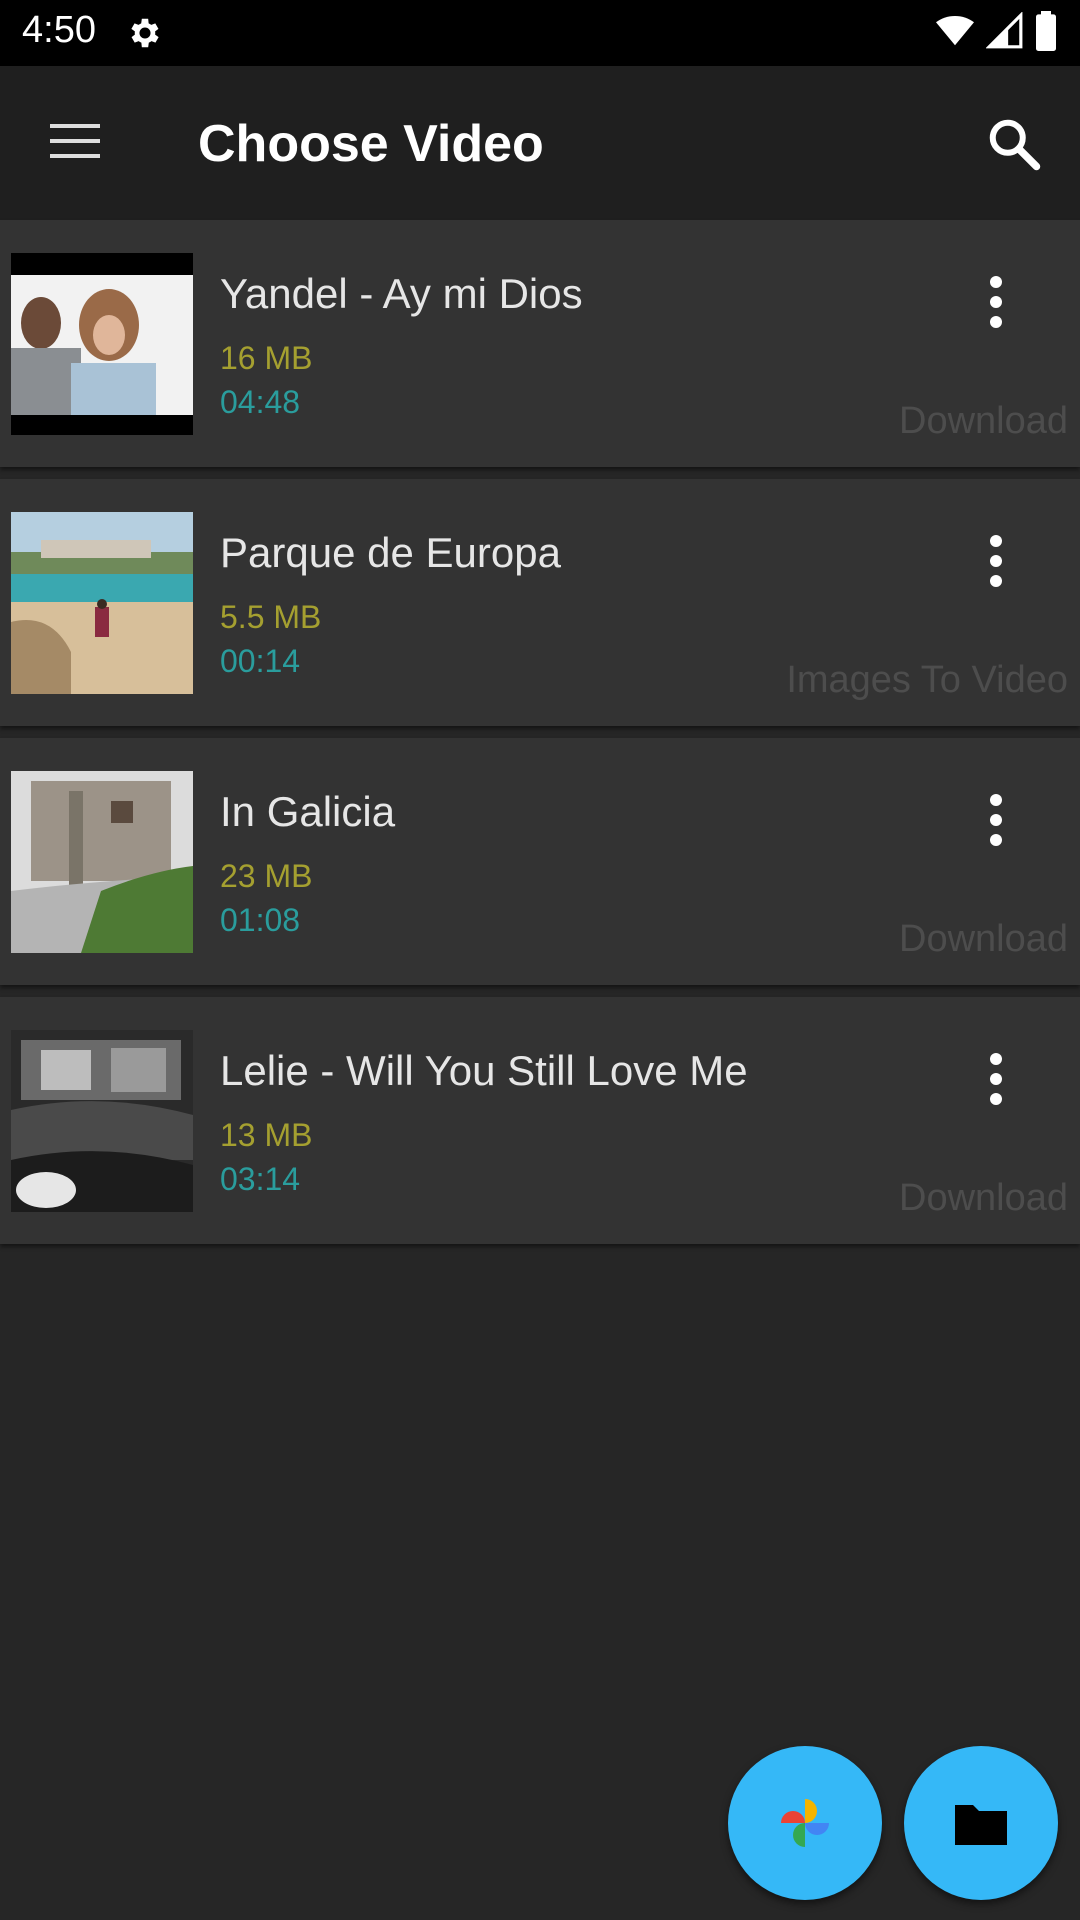 The image size is (1080, 1920). Describe the element at coordinates (1014, 144) in the screenshot. I see `search-icon` at that location.